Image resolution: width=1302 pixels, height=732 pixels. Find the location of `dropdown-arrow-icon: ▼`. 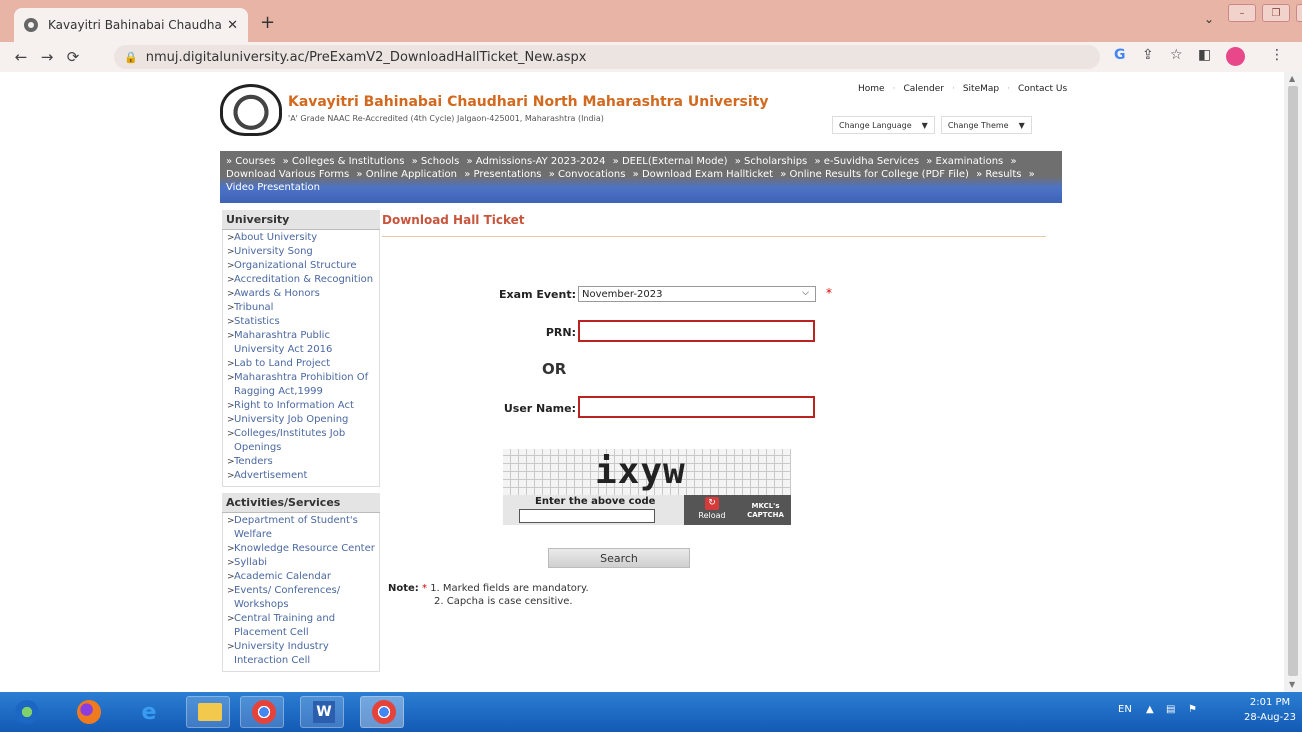

dropdown-arrow-icon: ▼ is located at coordinates (1021, 125).